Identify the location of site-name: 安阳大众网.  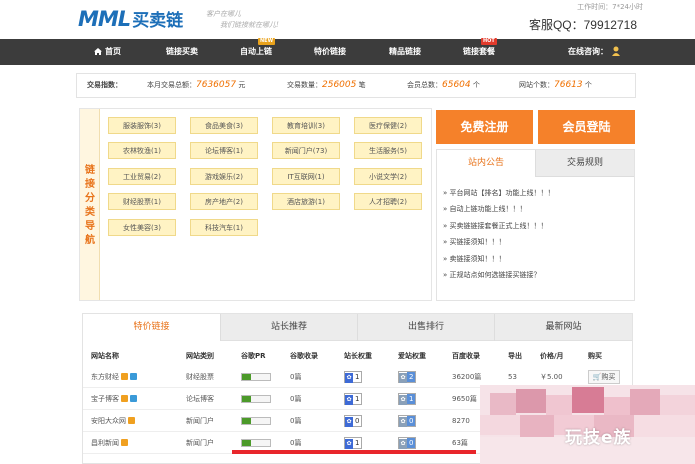
(108, 421).